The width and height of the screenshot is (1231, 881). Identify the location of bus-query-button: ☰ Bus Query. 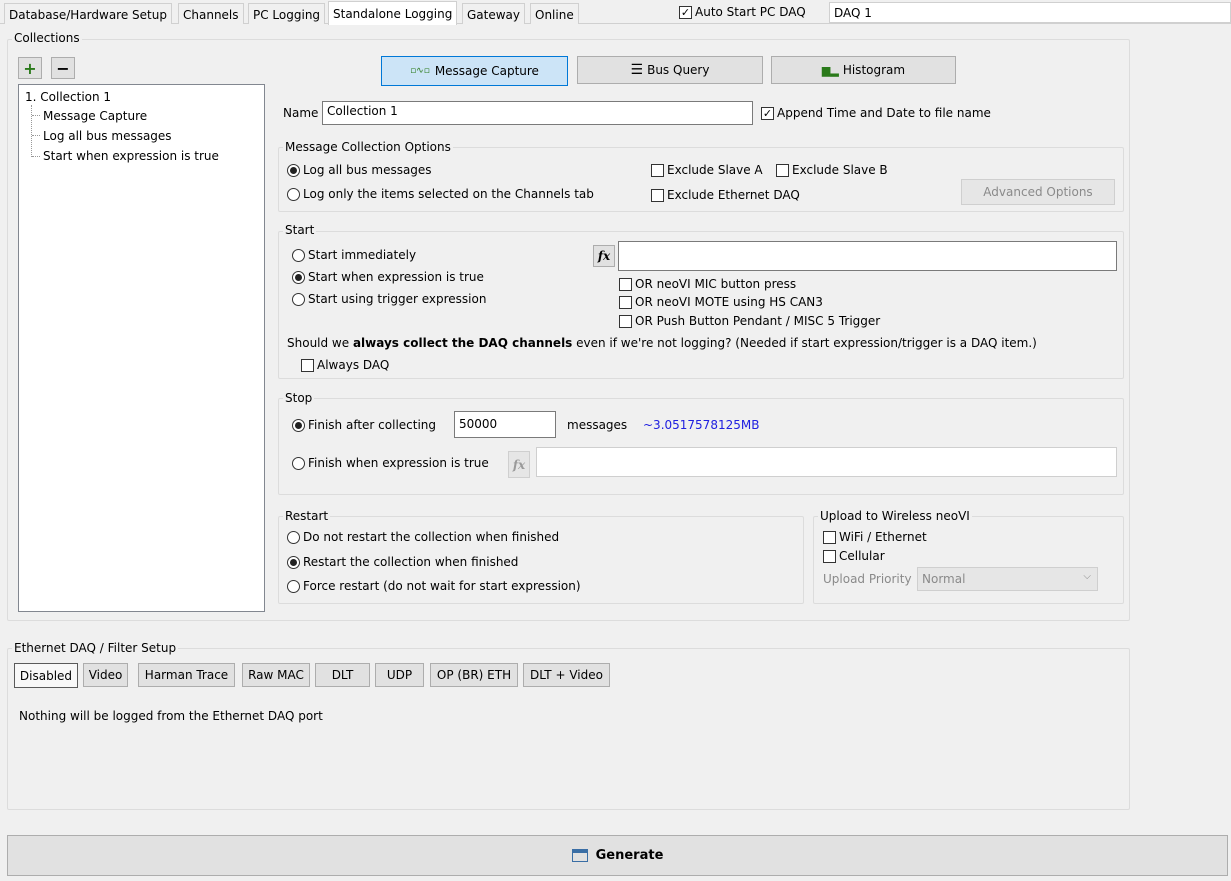
(670, 70).